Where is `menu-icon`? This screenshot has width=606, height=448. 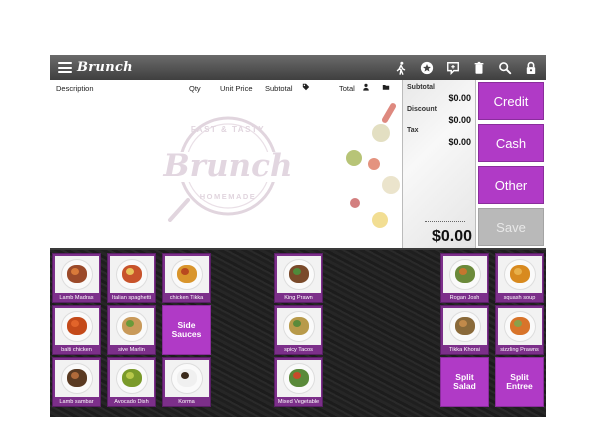
menu-icon is located at coordinates (65, 67).